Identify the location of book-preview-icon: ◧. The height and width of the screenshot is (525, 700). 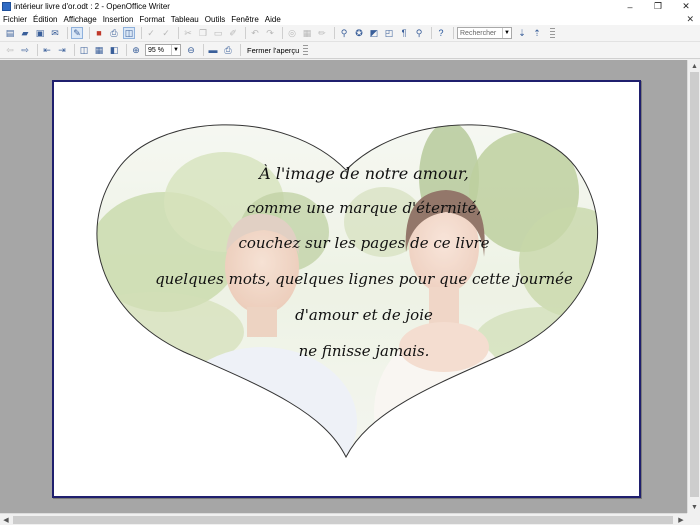
(114, 50).